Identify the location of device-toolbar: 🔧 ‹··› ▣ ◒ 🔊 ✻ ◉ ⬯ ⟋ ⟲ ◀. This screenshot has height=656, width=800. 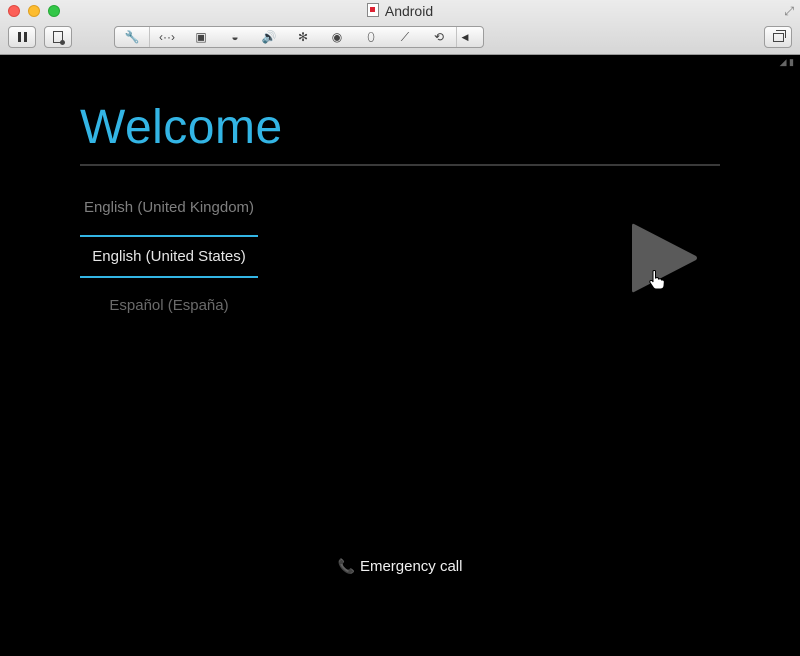
(299, 37).